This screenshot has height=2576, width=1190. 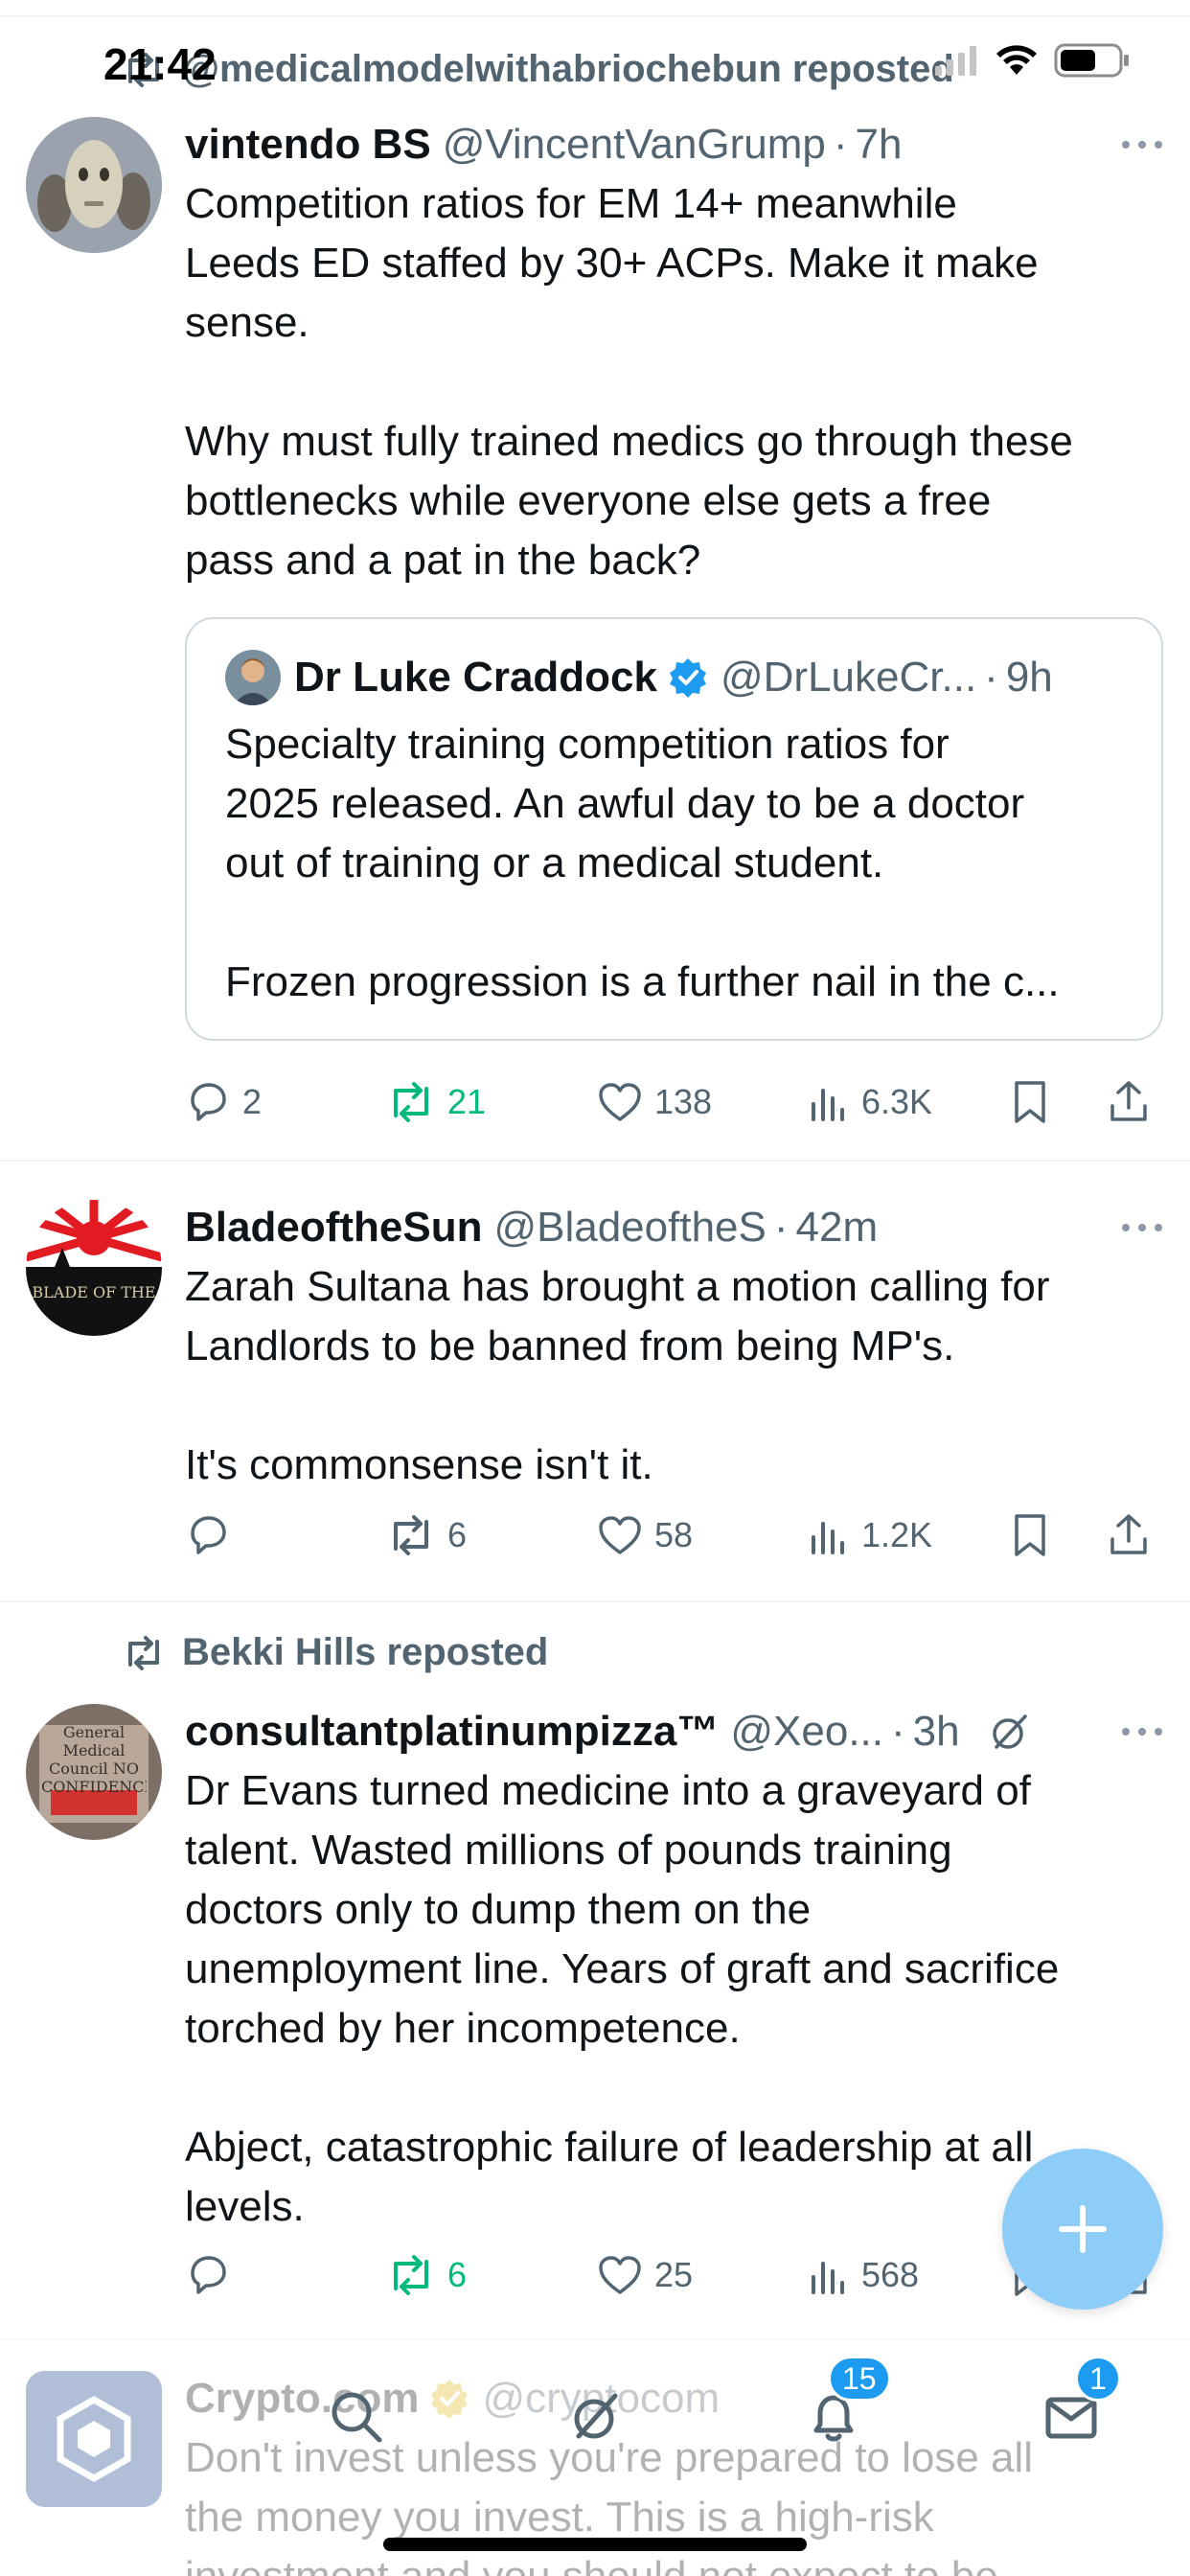 What do you see at coordinates (93, 1292) in the screenshot?
I see `svg-text: BLADE OF THE` at bounding box center [93, 1292].